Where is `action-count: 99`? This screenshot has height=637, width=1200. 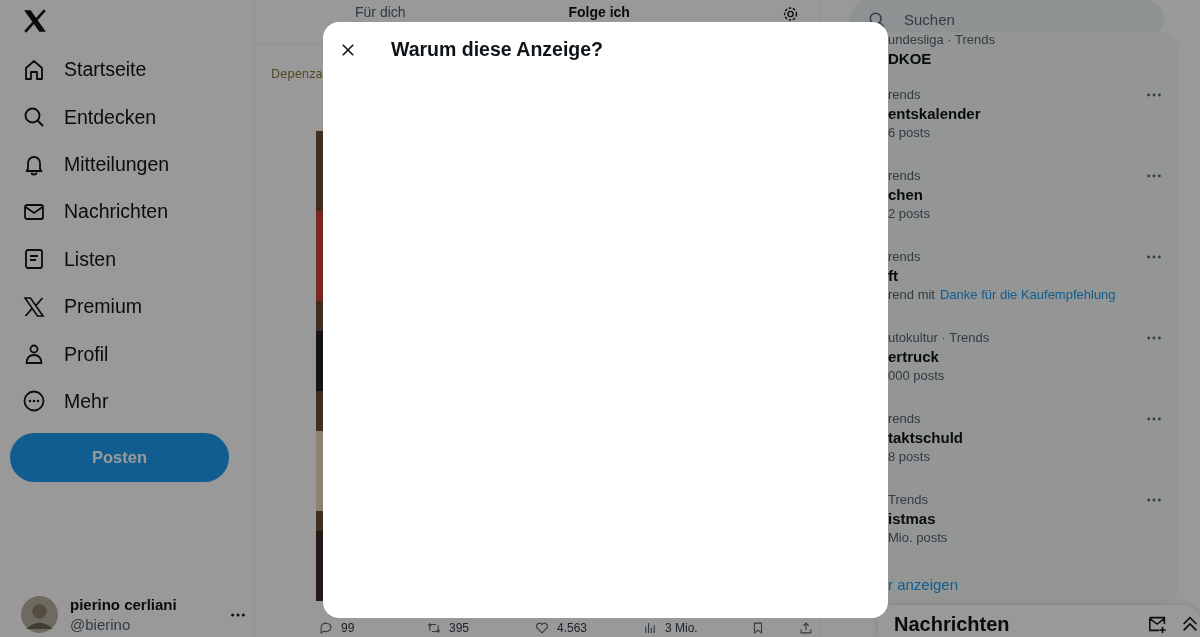 action-count: 99 is located at coordinates (348, 628).